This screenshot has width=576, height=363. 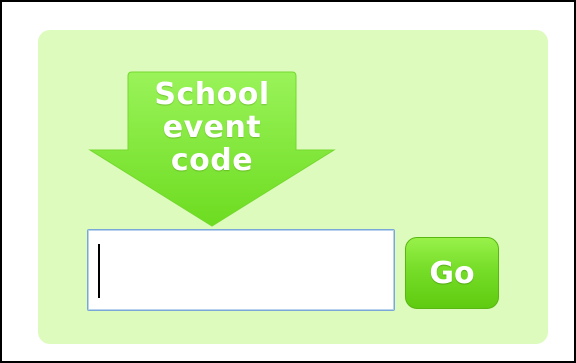 I want to click on event-code-input, so click(x=241, y=270).